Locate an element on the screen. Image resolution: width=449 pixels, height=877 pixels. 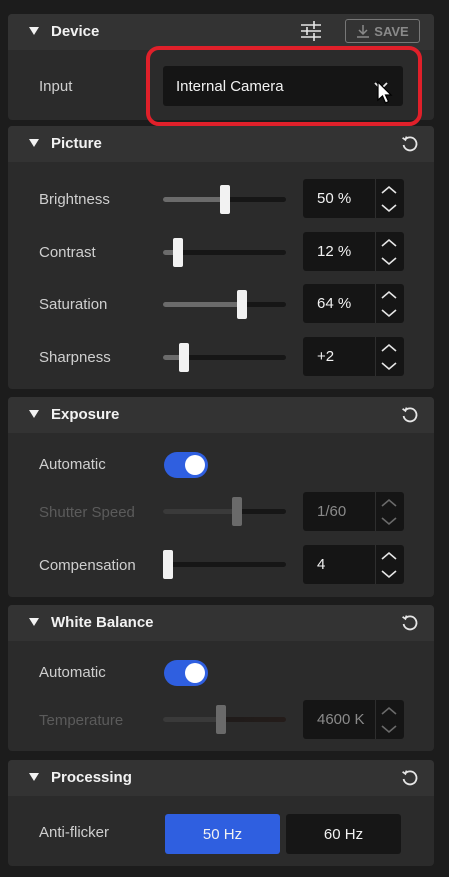
section-title: Processing is located at coordinates (91, 777).